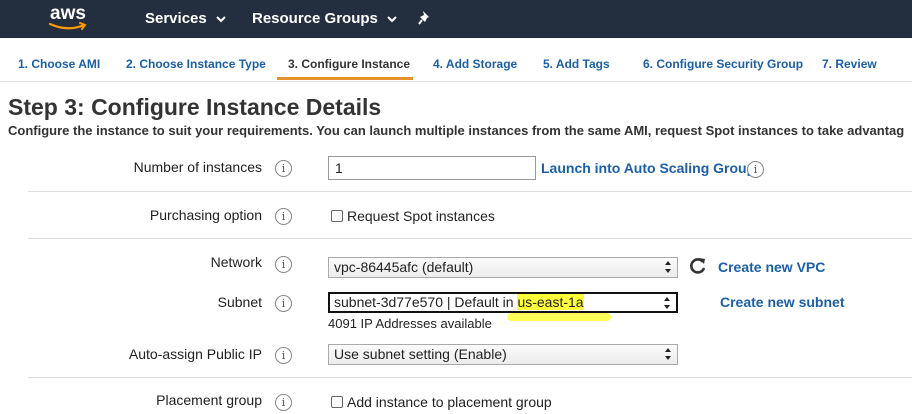  What do you see at coordinates (559, 317) in the screenshot?
I see `highlighter-mark` at bounding box center [559, 317].